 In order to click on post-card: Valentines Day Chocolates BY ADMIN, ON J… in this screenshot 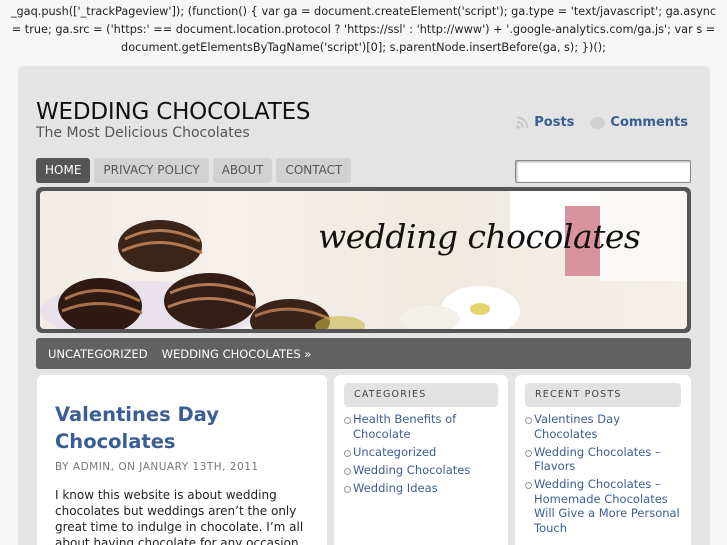, I will do `click(182, 460)`.